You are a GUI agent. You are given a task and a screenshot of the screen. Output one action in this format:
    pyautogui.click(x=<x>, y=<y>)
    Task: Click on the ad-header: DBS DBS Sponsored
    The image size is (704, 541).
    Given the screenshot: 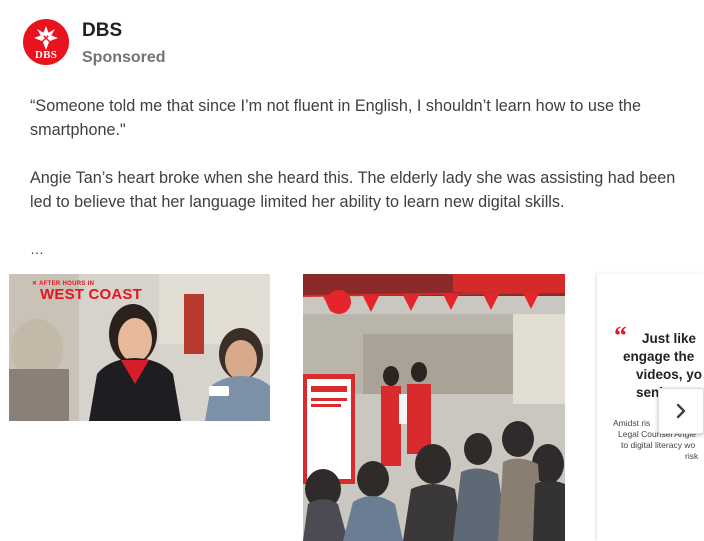 What is the action you would take?
    pyautogui.click(x=94, y=43)
    